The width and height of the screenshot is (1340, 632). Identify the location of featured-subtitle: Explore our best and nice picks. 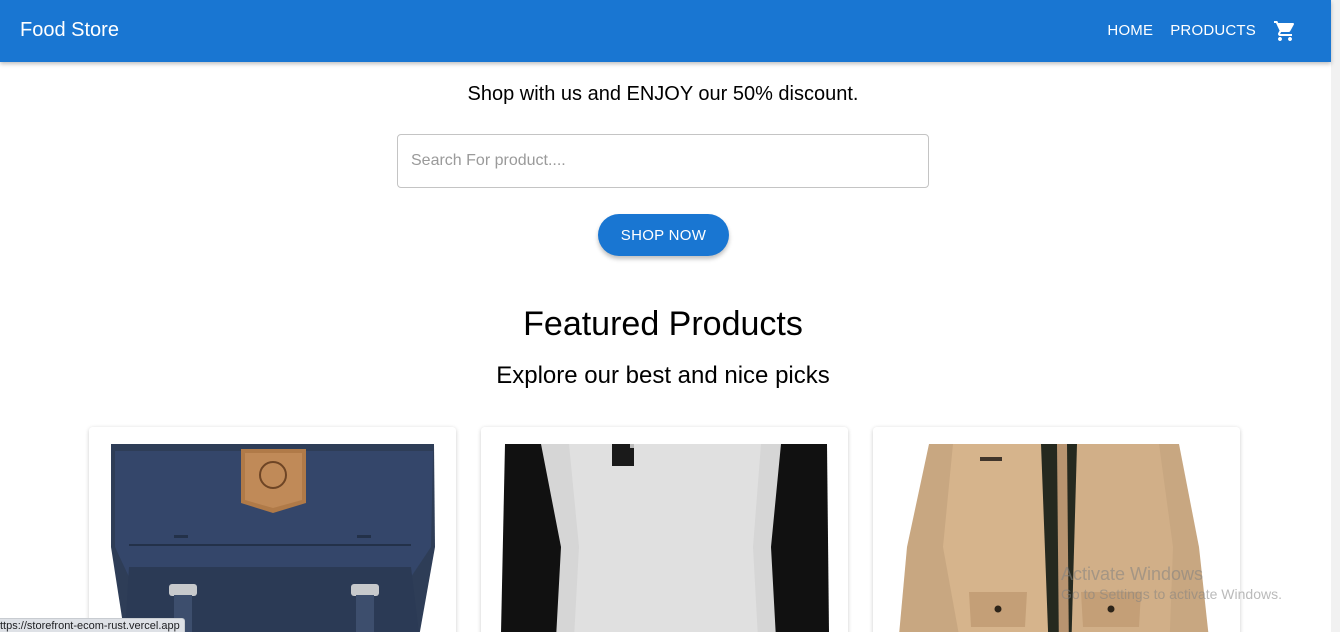
(663, 375).